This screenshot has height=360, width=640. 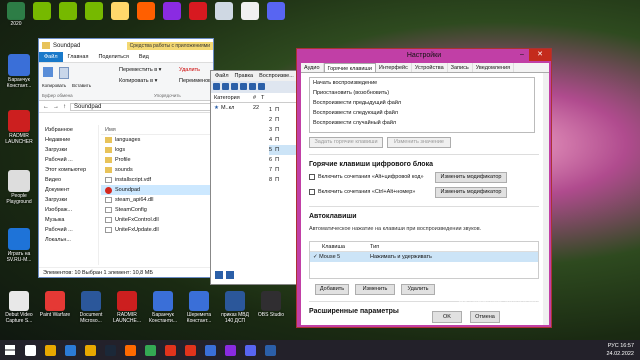 What do you see at coordinates (257, 97) in the screenshot?
I see `header-number: #` at bounding box center [257, 97].